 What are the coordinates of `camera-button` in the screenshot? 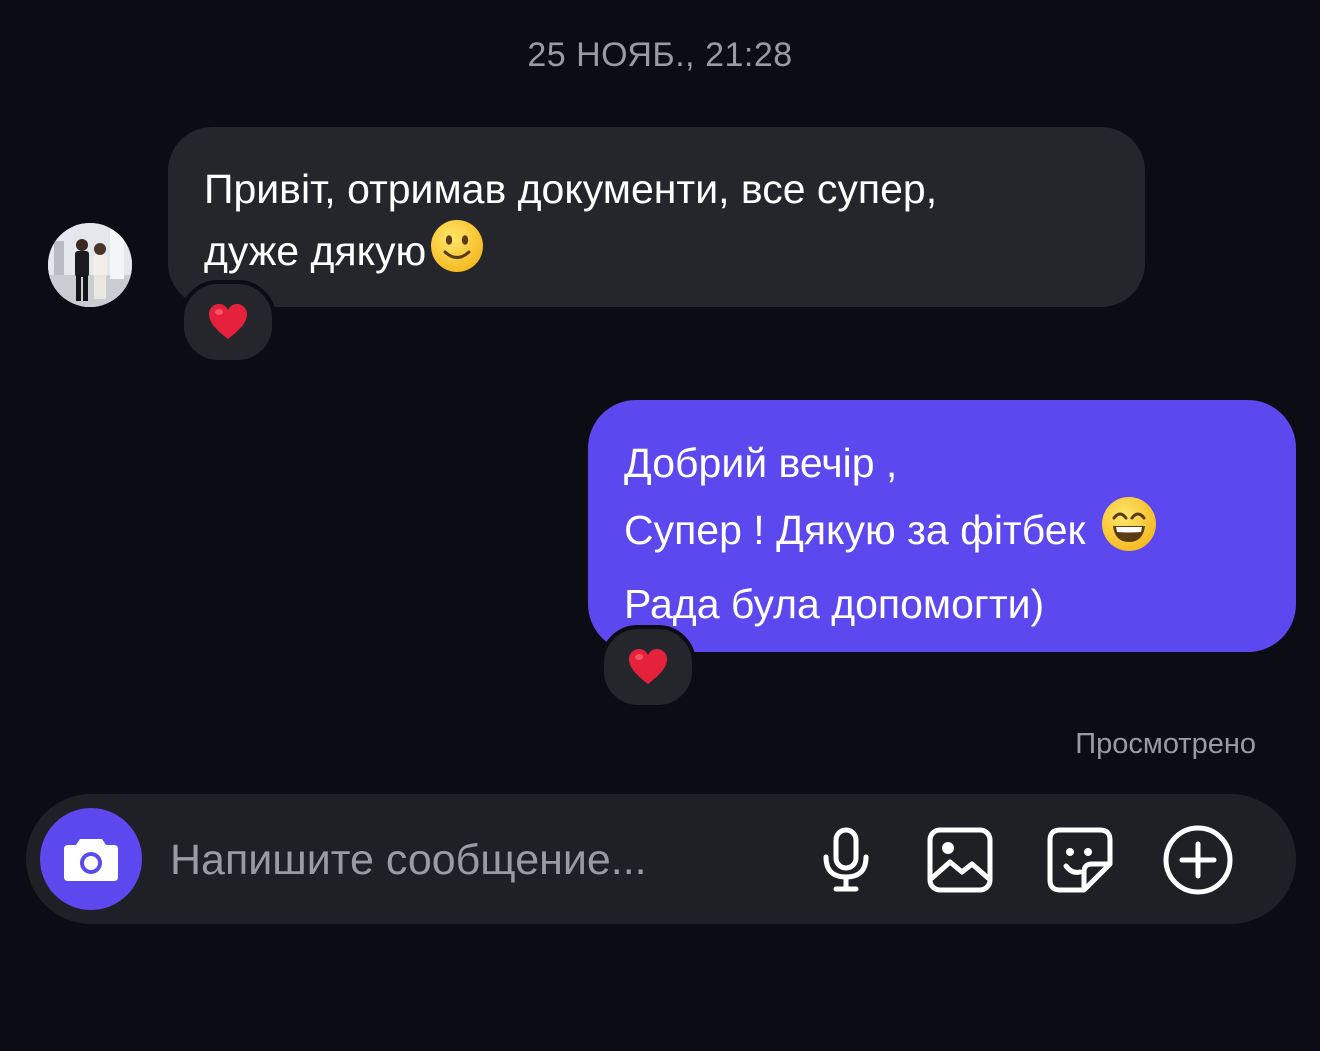 It's located at (91, 859).